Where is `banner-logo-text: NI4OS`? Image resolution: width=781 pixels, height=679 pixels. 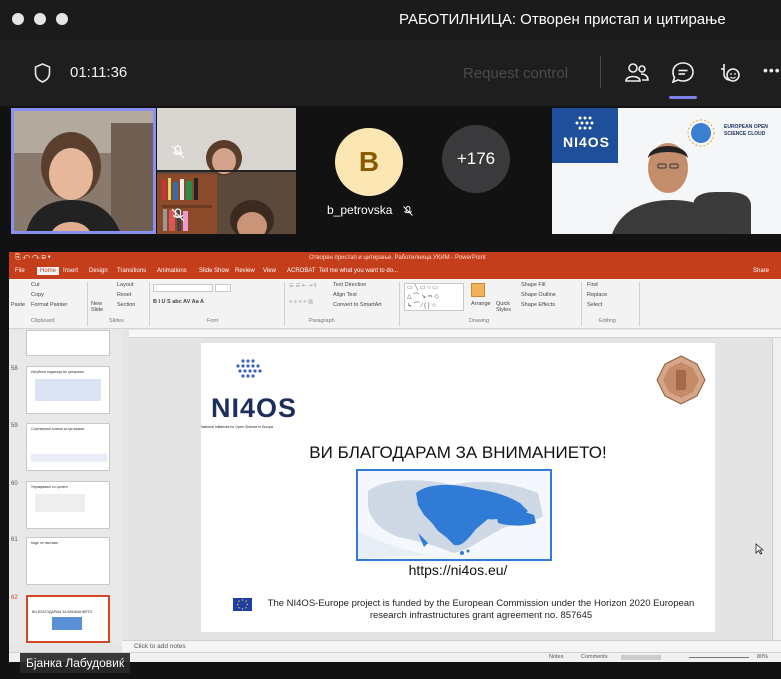 banner-logo-text: NI4OS is located at coordinates (587, 142).